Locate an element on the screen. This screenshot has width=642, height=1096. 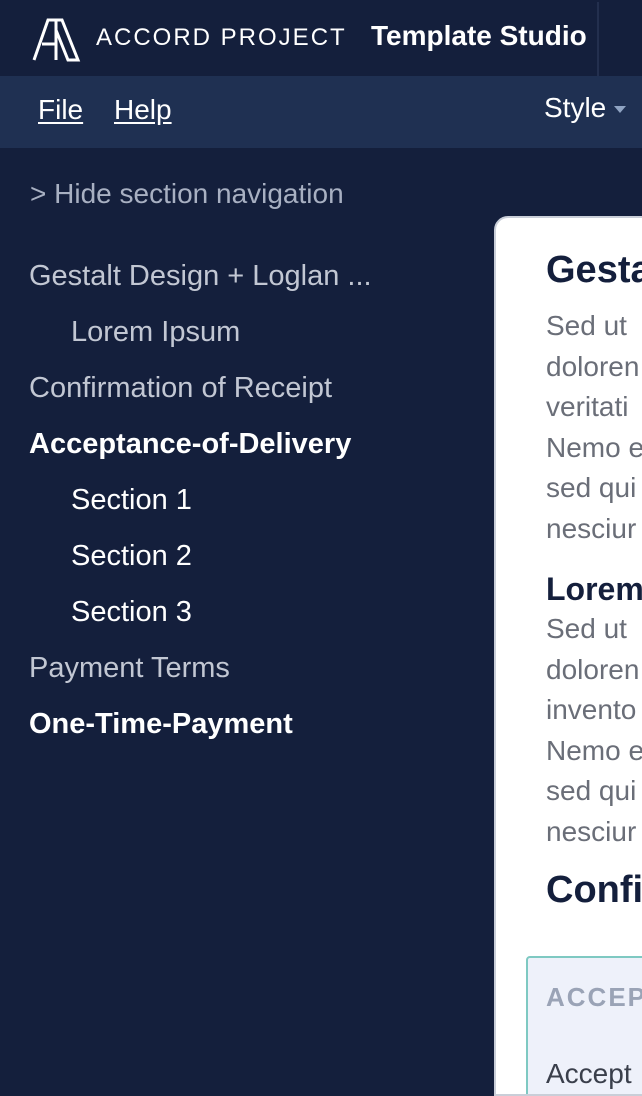
top-header: ACCORD PROJECT Template Studio is located at coordinates (321, 38).